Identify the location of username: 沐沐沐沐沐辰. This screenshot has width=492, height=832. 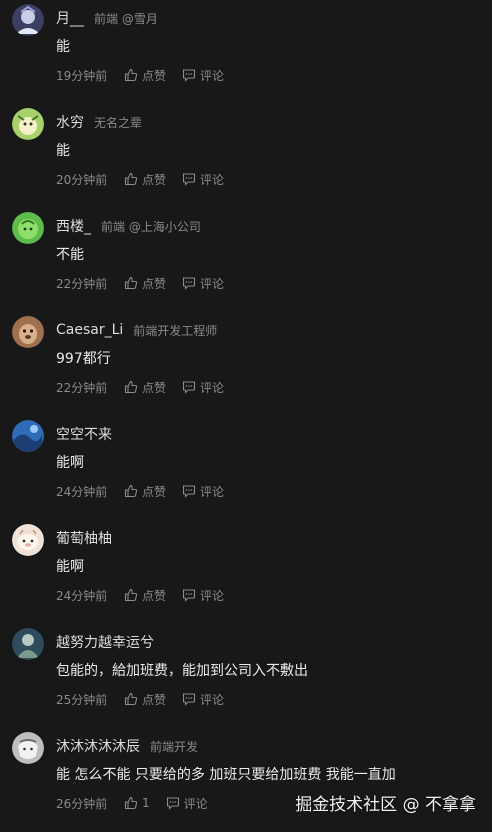
(98, 746).